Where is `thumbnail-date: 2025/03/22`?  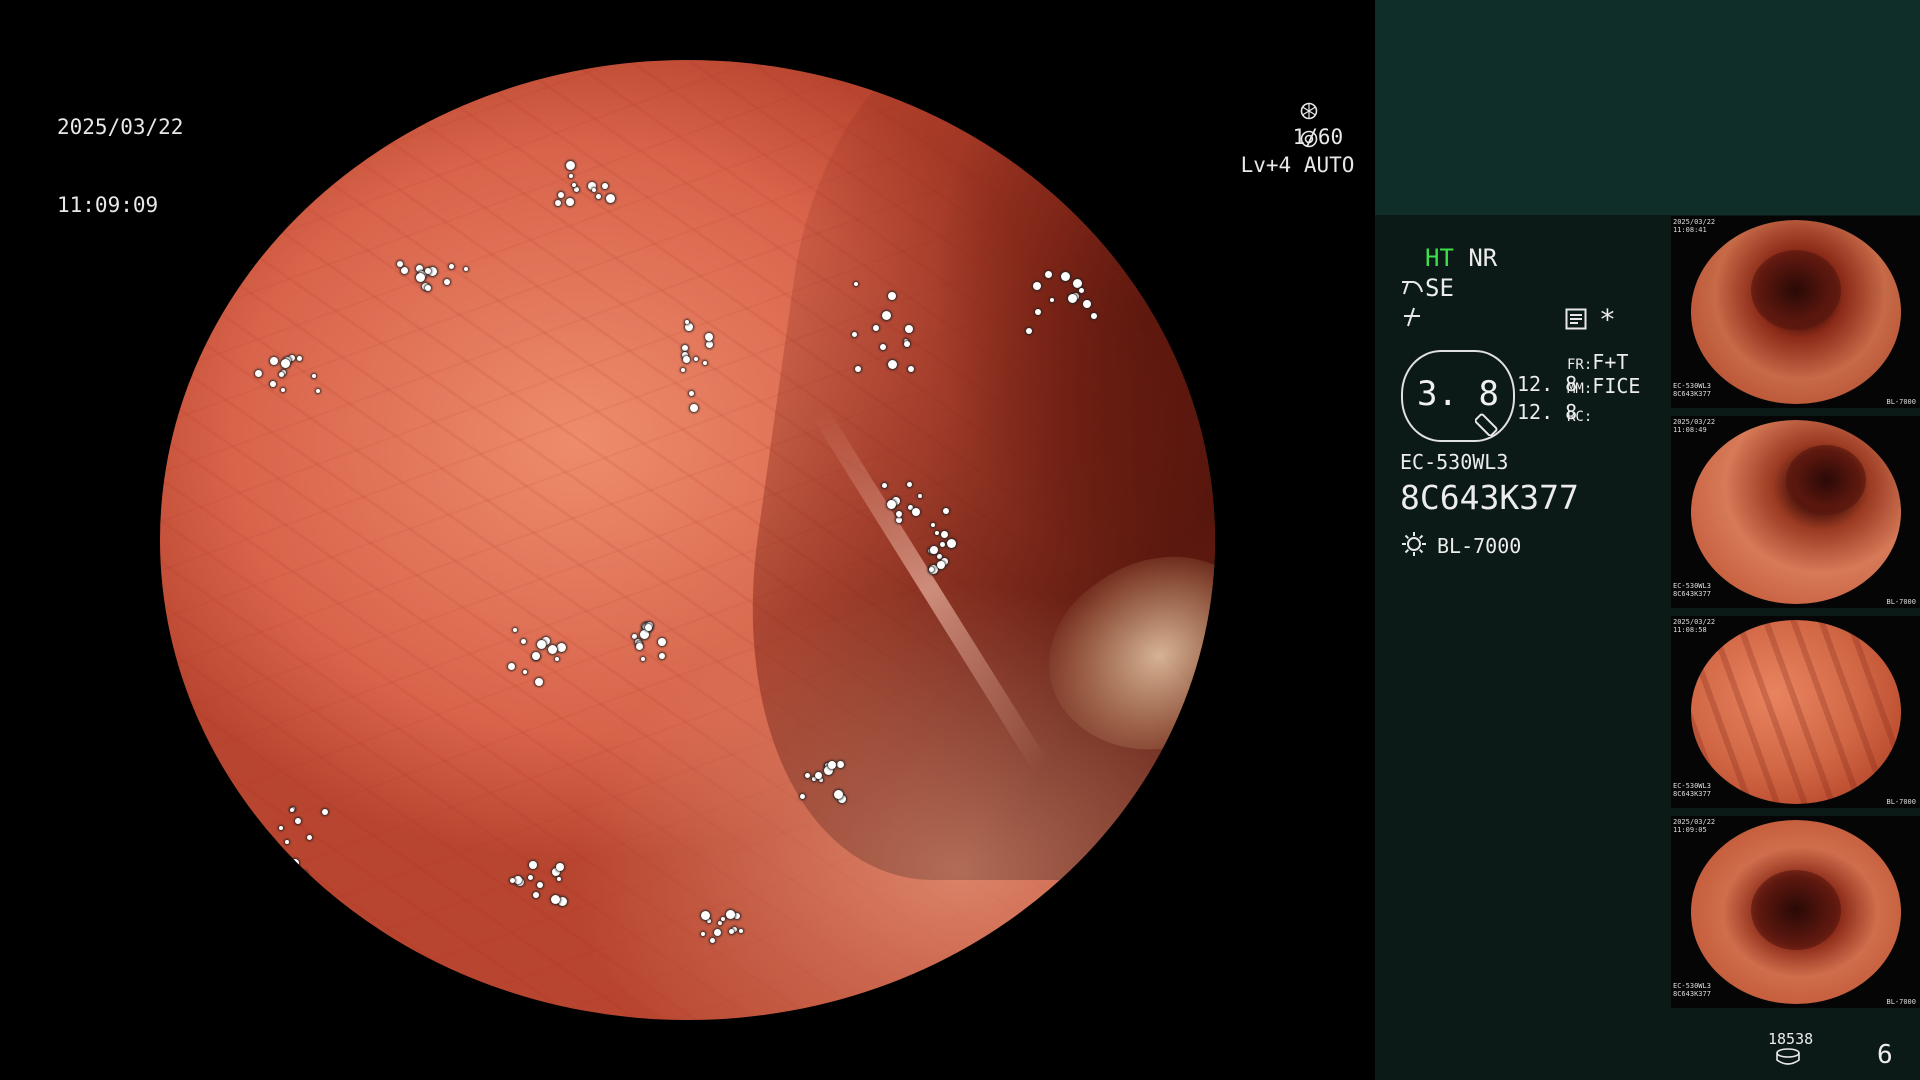
thumbnail-date: 2025/03/22 is located at coordinates (1694, 422).